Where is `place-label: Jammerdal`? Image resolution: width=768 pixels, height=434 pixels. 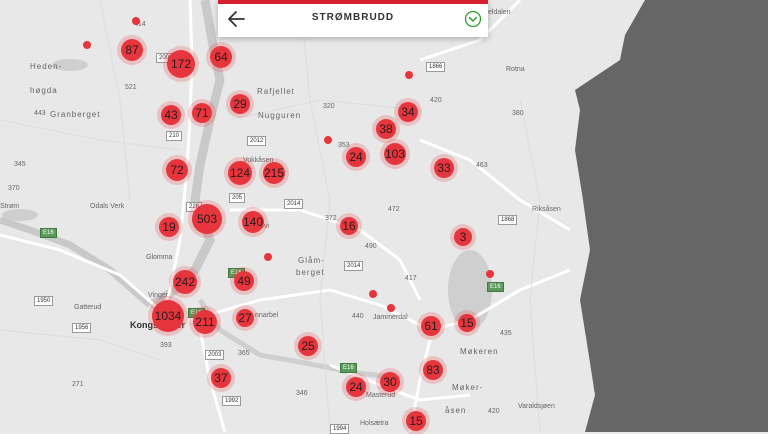
place-label: Jammerdal is located at coordinates (390, 317).